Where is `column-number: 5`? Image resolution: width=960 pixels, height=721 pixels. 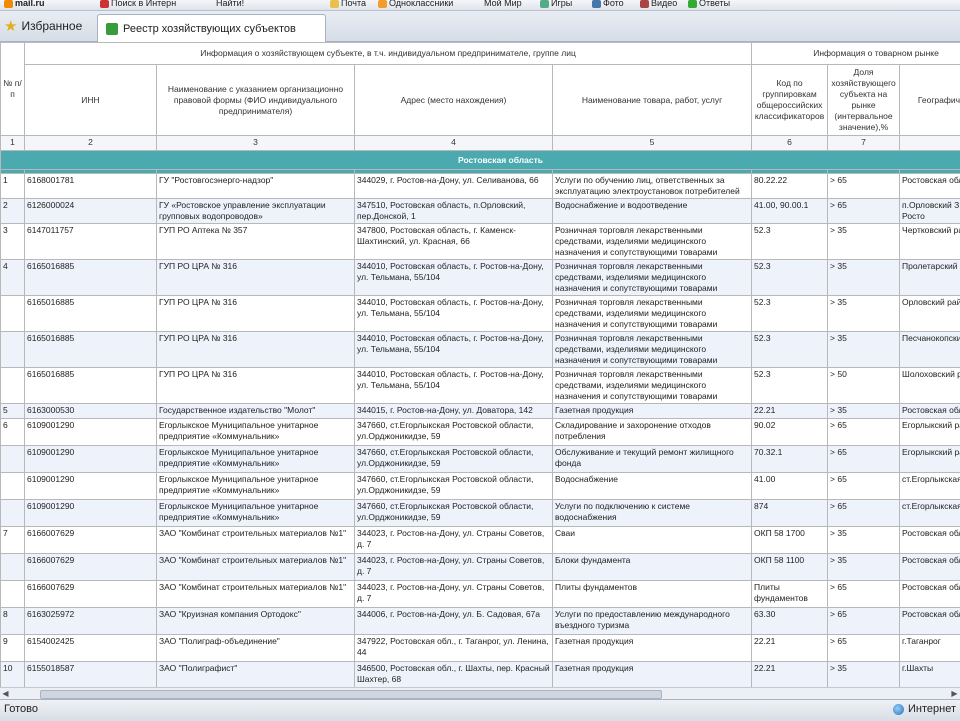
column-number: 5 is located at coordinates (652, 143).